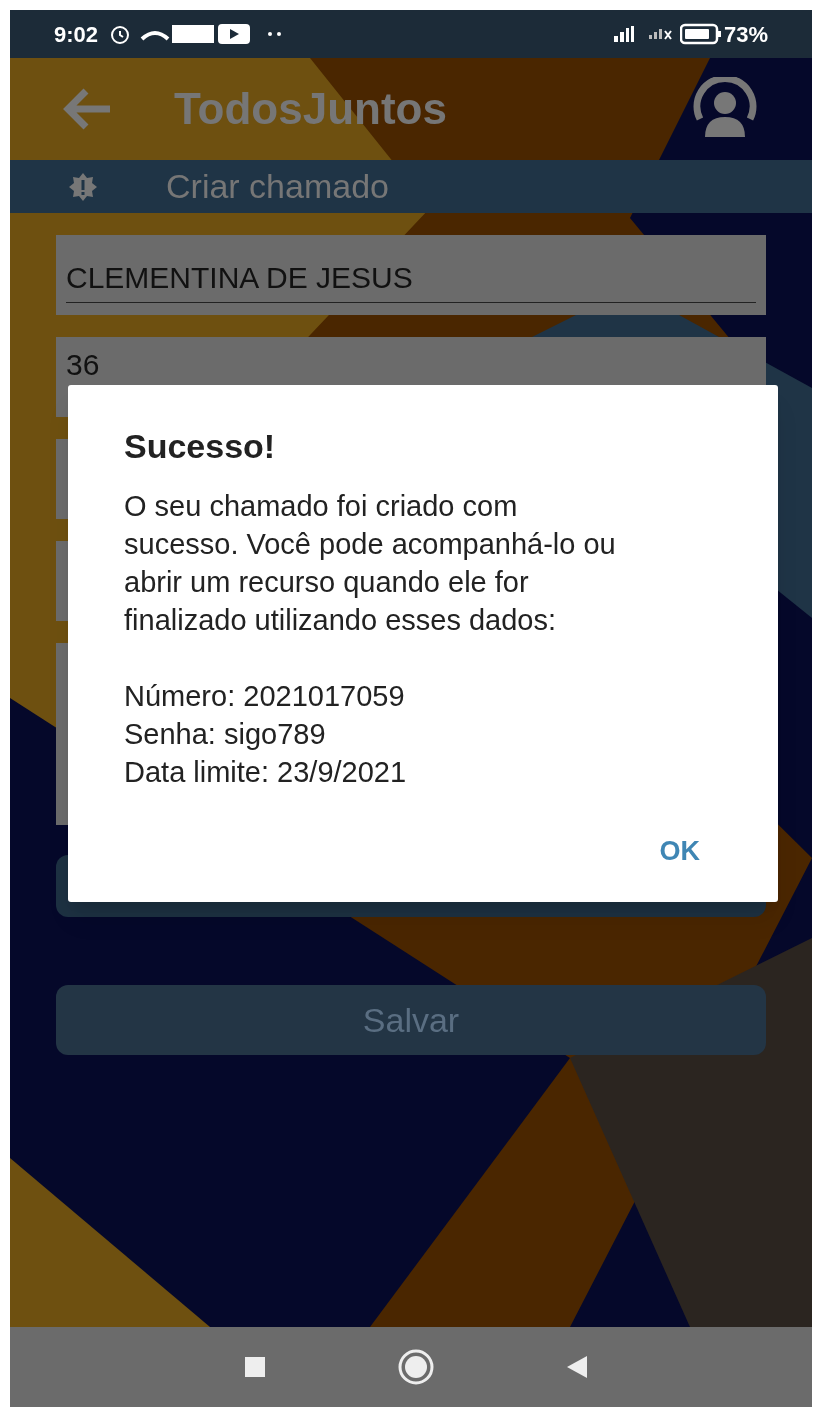 This screenshot has height=1407, width=822. Describe the element at coordinates (225, 734) in the screenshot. I see `dialog-detail: Senha: sigo789` at that location.